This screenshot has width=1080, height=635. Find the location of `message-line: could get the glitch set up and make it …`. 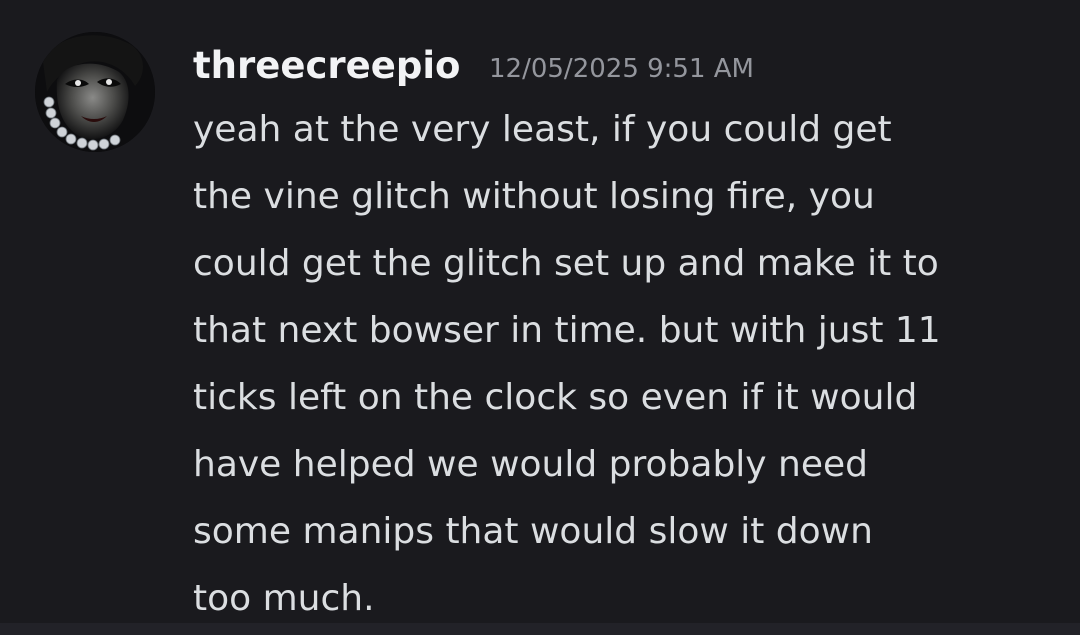

message-line: could get the glitch set up and make it … is located at coordinates (566, 263).